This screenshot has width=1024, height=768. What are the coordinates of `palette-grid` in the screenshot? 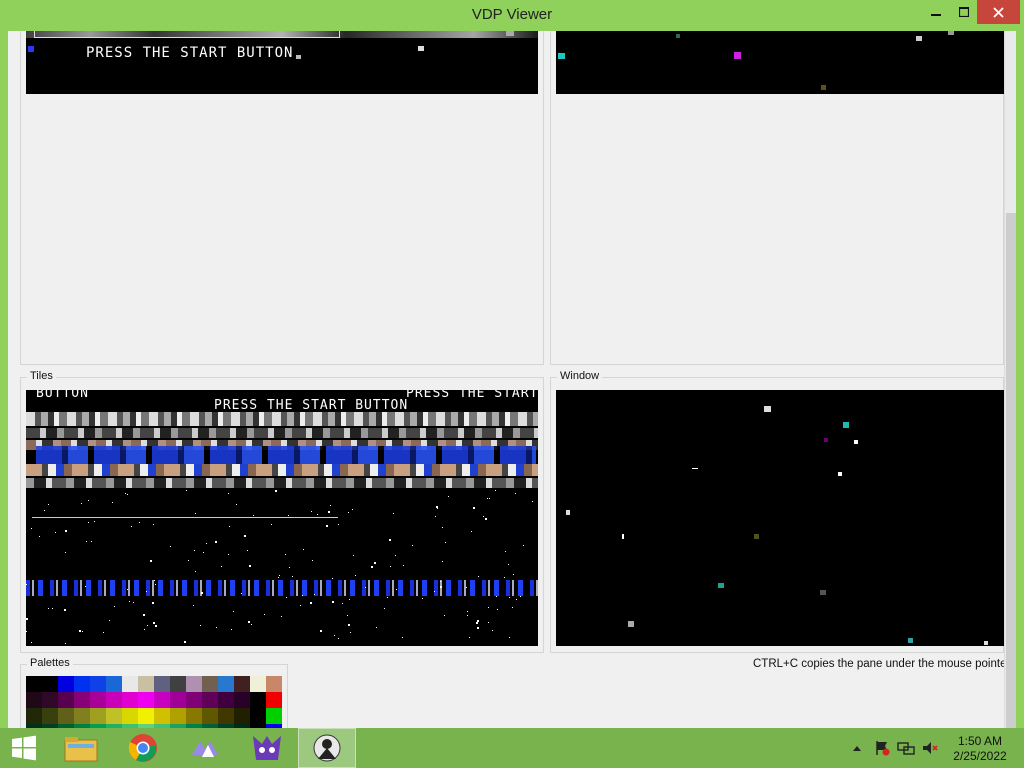 It's located at (154, 702).